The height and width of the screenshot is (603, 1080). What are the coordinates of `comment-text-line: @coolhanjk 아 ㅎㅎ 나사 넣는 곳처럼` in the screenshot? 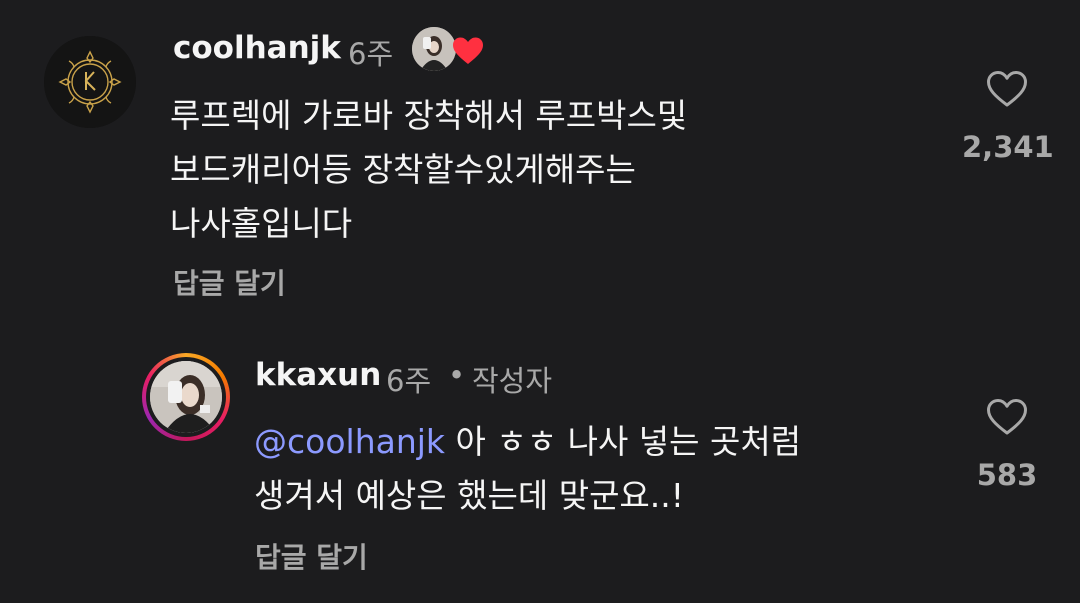 It's located at (527, 442).